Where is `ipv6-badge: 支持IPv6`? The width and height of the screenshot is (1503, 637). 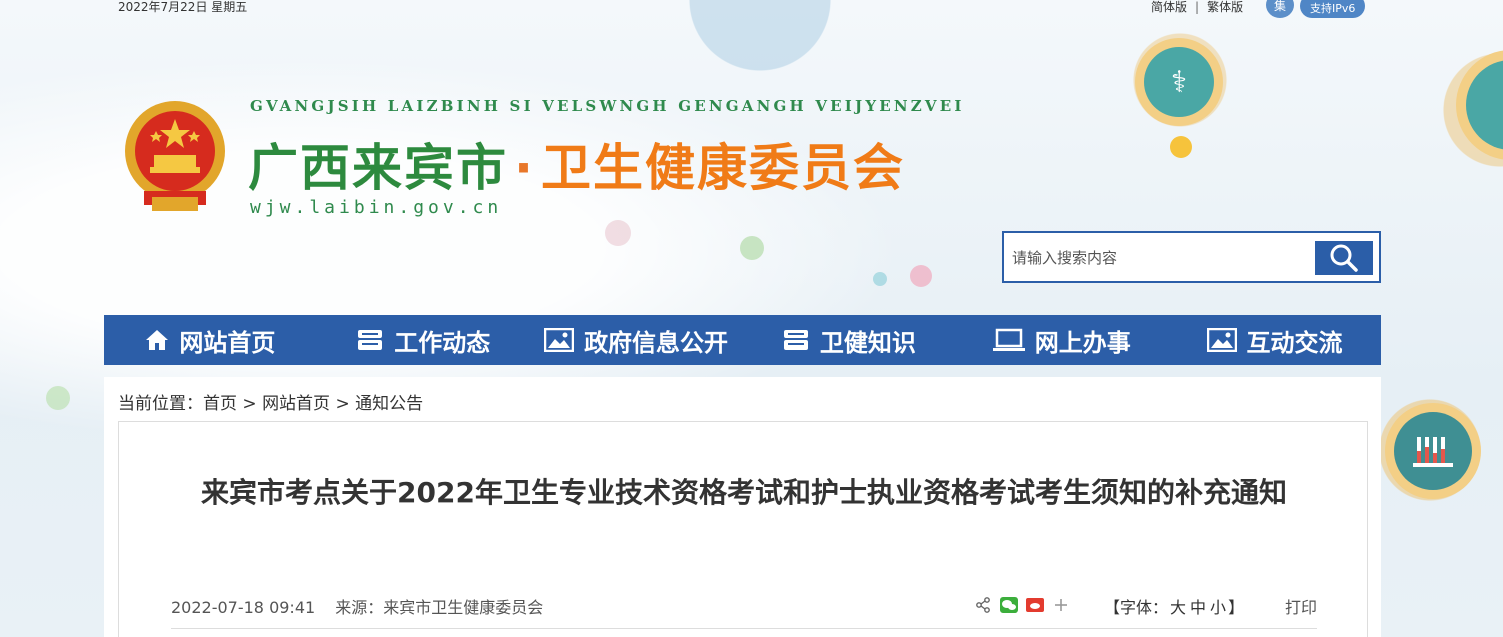
ipv6-badge: 支持IPv6 is located at coordinates (1333, 9).